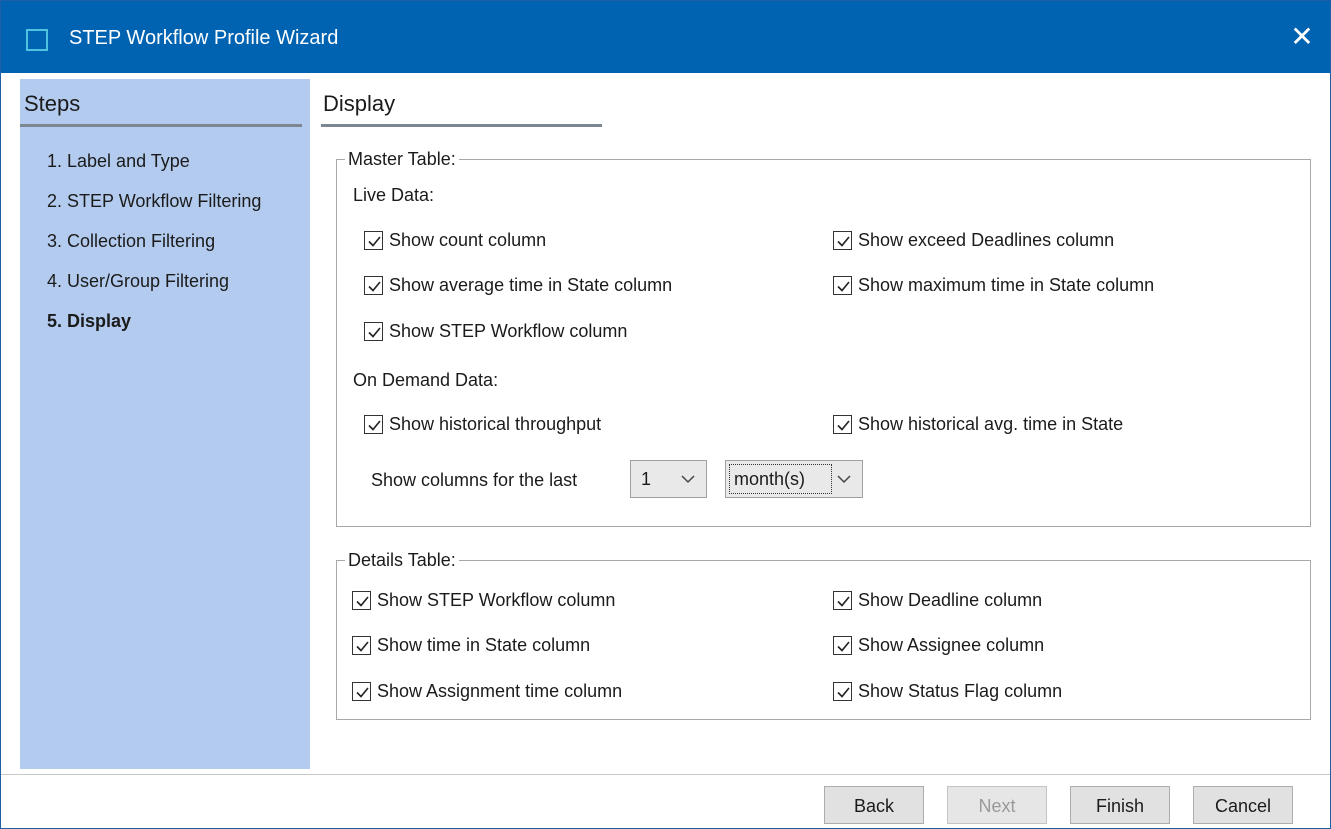 The image size is (1331, 829). I want to click on show-average-time-checkbox: Show average time in State column, so click(518, 285).